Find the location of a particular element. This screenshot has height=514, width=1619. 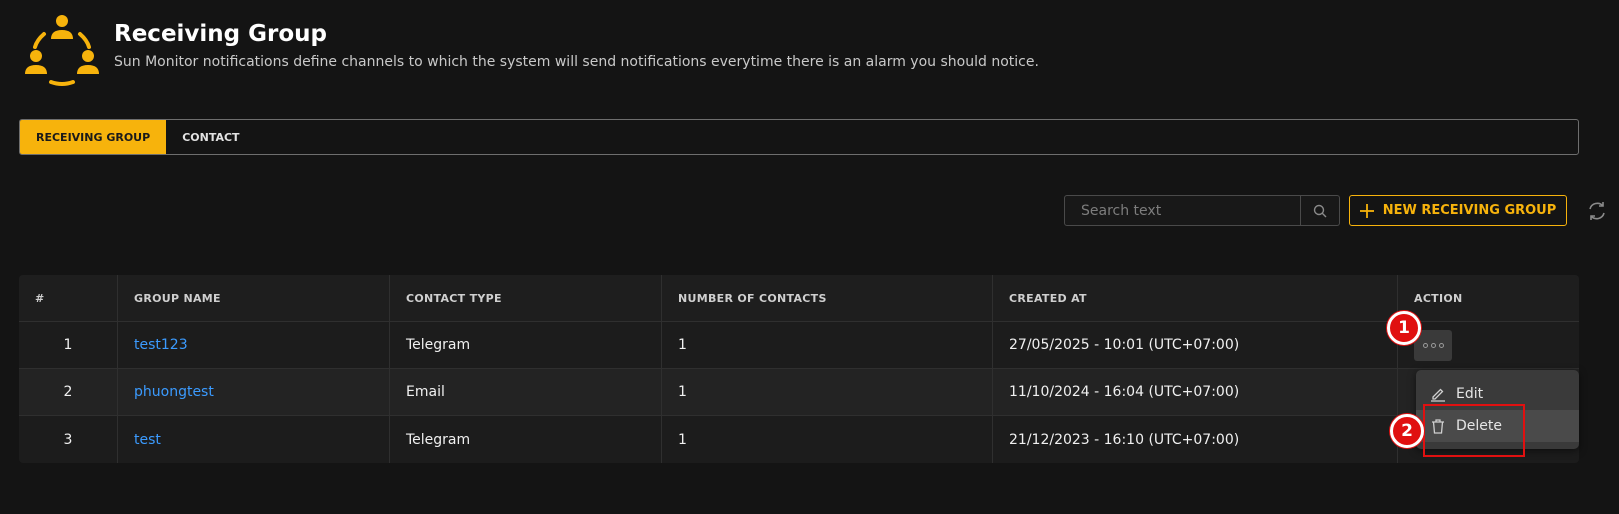

page-title: Receiving Group is located at coordinates (221, 34).